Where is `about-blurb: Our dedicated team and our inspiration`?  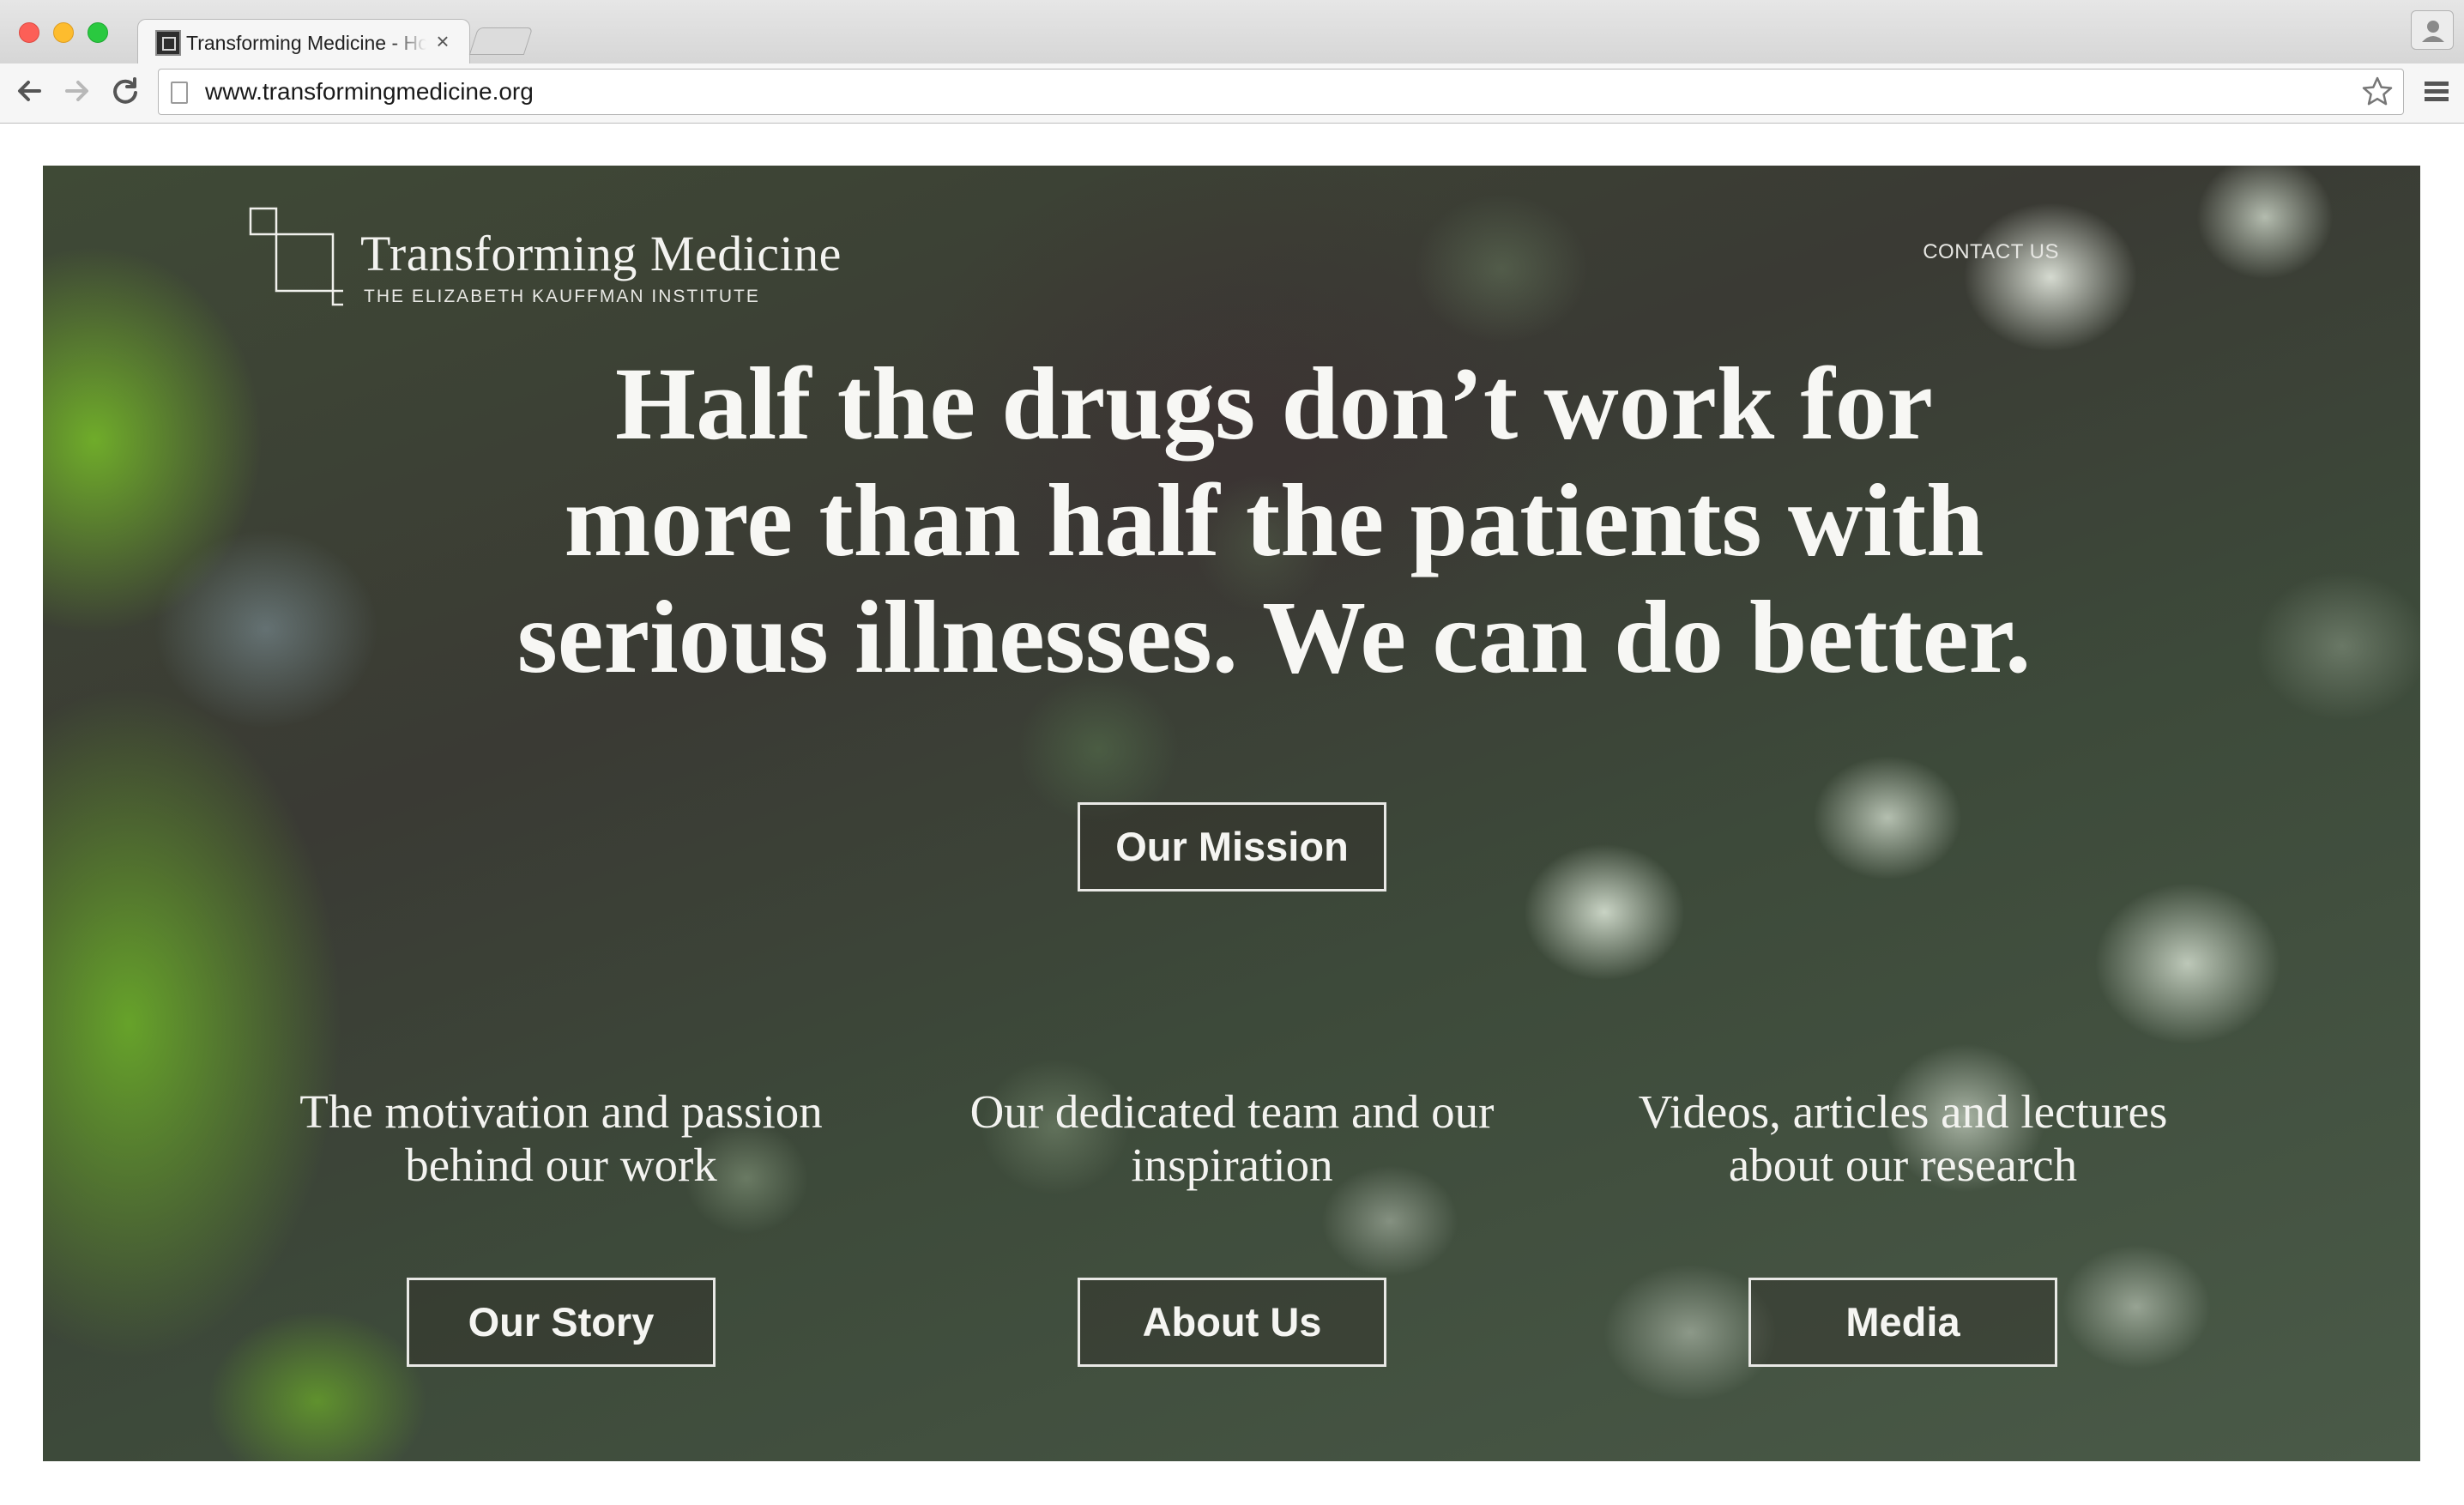 about-blurb: Our dedicated team and our inspiration is located at coordinates (1232, 1138).